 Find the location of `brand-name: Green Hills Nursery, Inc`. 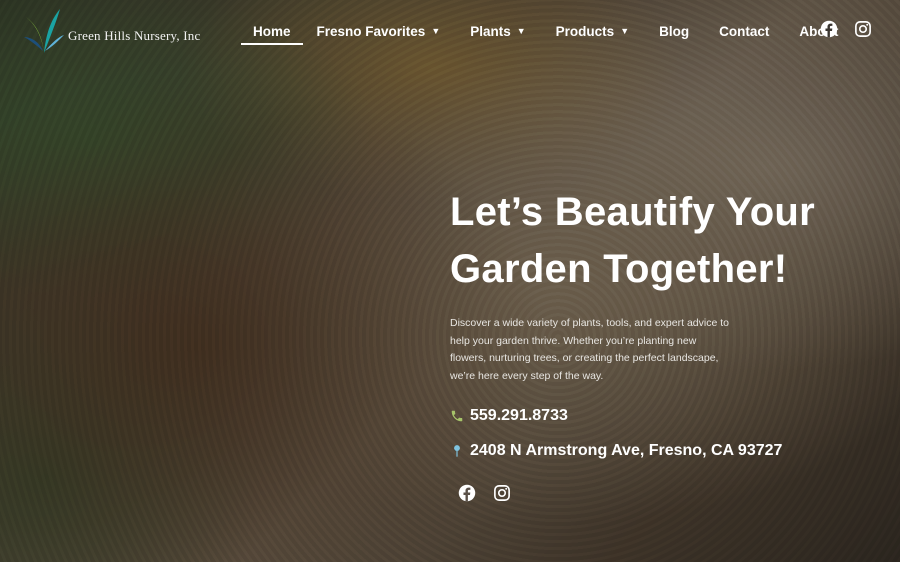

brand-name: Green Hills Nursery, Inc is located at coordinates (134, 35).